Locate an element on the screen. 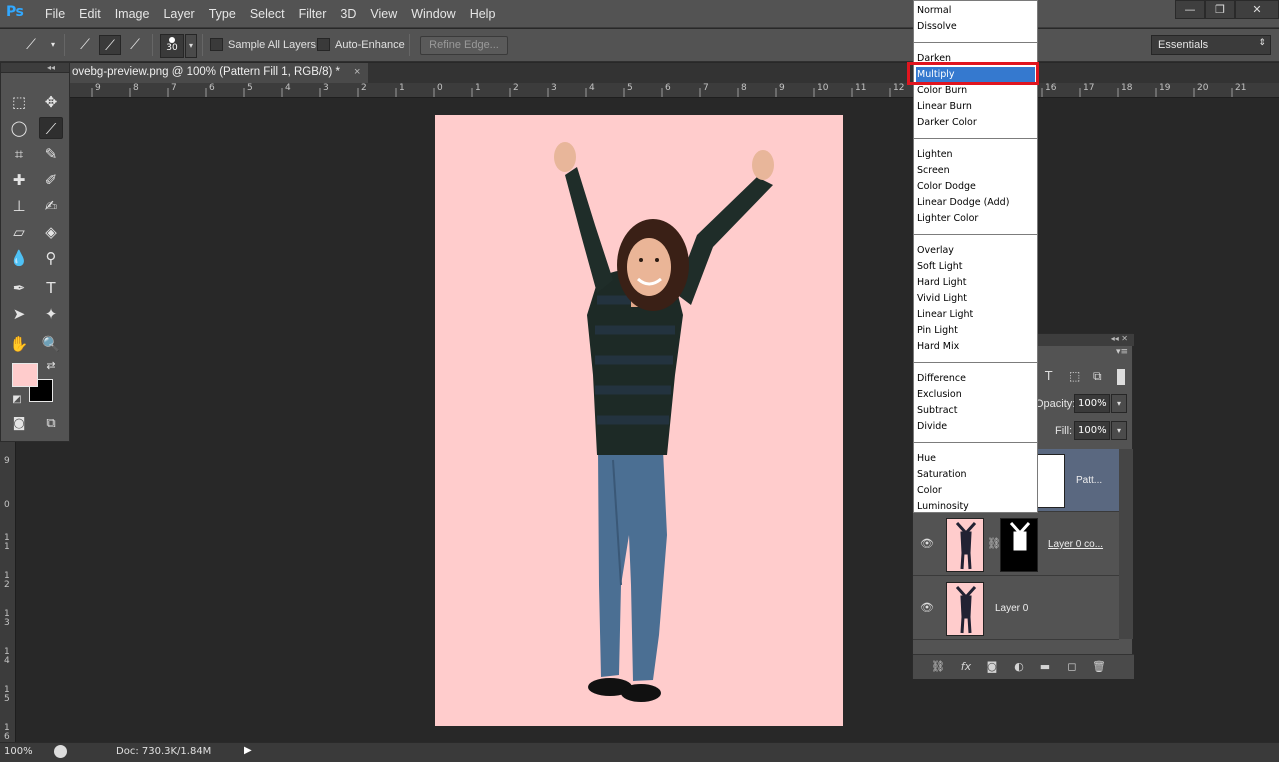 The height and width of the screenshot is (762, 1279). menu-window: Window is located at coordinates (433, 14).